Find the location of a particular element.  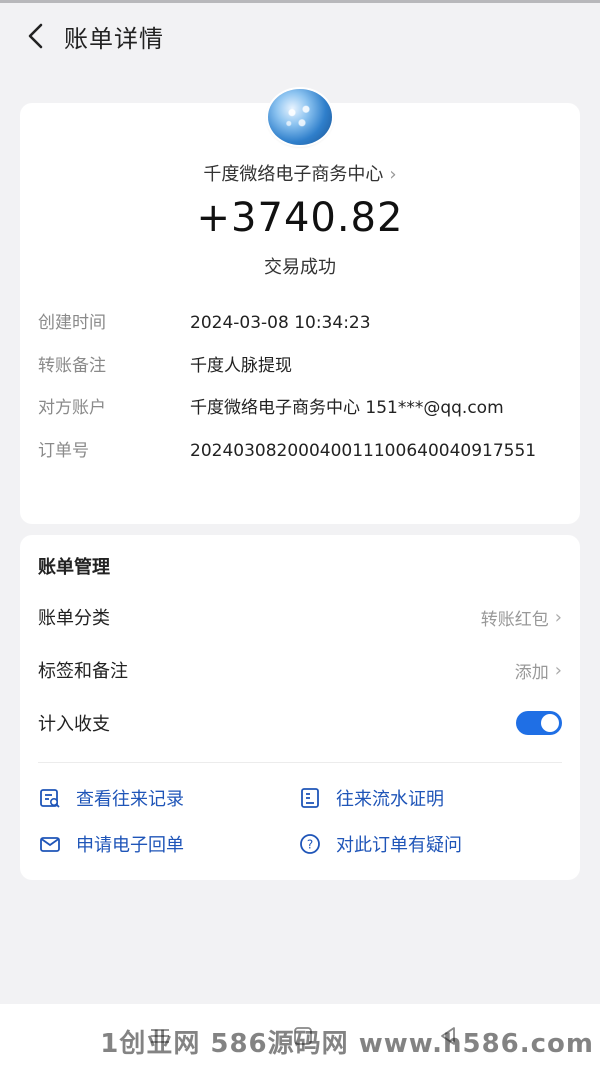

action-label: 对此订单有疑问 is located at coordinates (399, 845).